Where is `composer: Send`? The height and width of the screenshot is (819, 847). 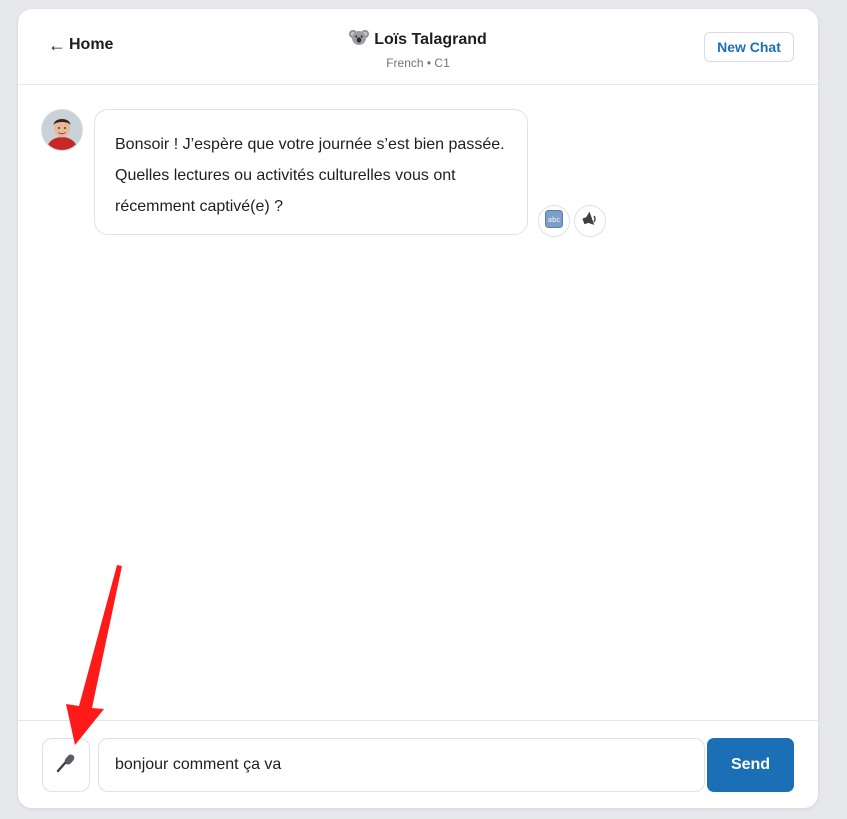 composer: Send is located at coordinates (418, 764).